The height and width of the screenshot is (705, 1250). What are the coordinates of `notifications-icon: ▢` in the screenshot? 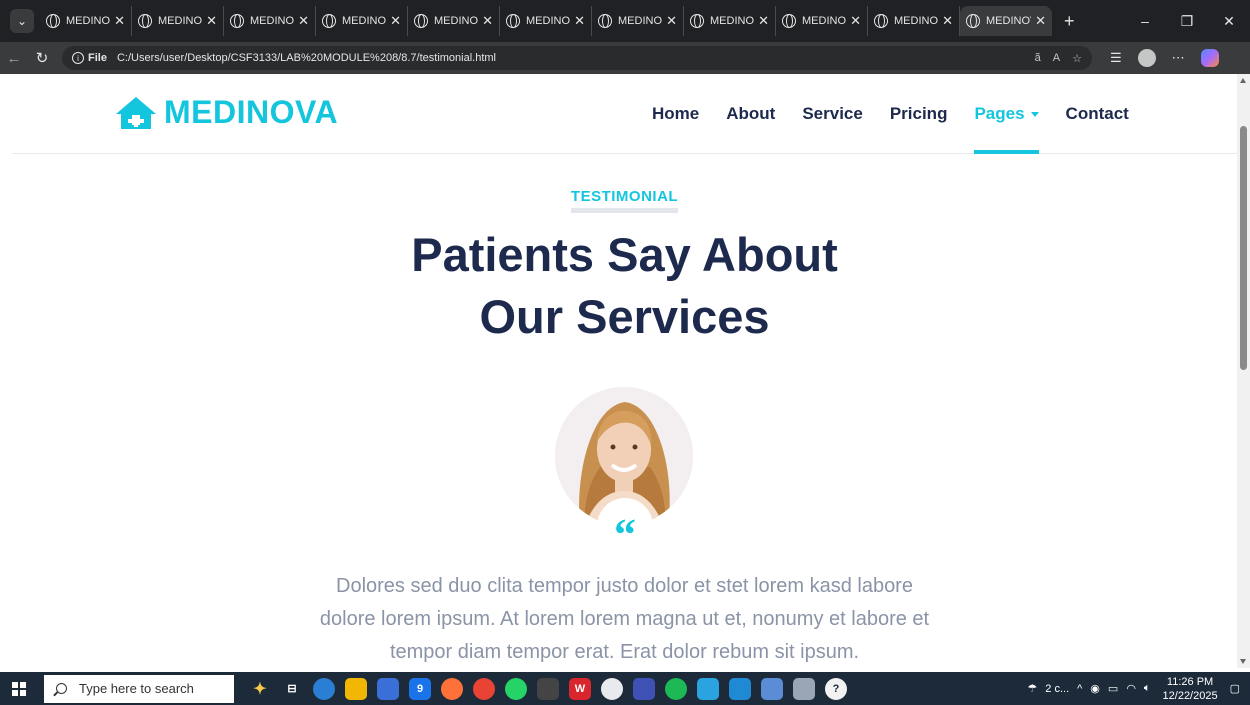 It's located at (1235, 688).